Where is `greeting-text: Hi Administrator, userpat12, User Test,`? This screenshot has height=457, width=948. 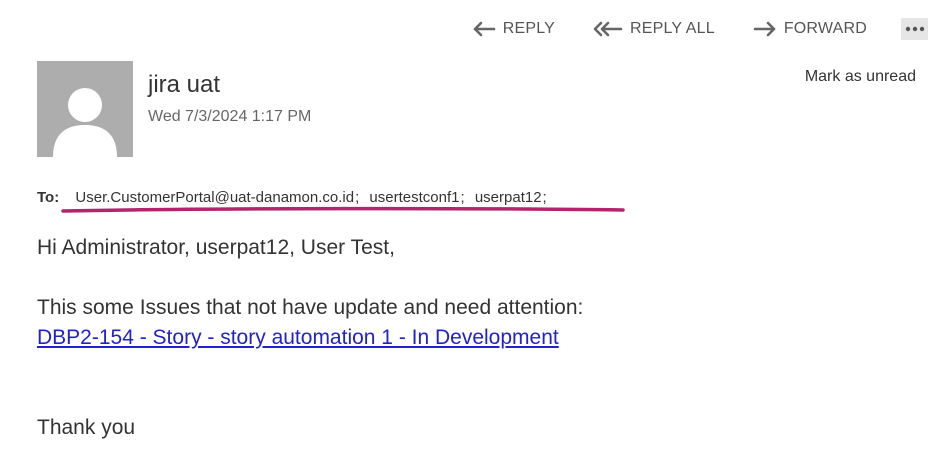 greeting-text: Hi Administrator, userpat12, User Test, is located at coordinates (216, 247).